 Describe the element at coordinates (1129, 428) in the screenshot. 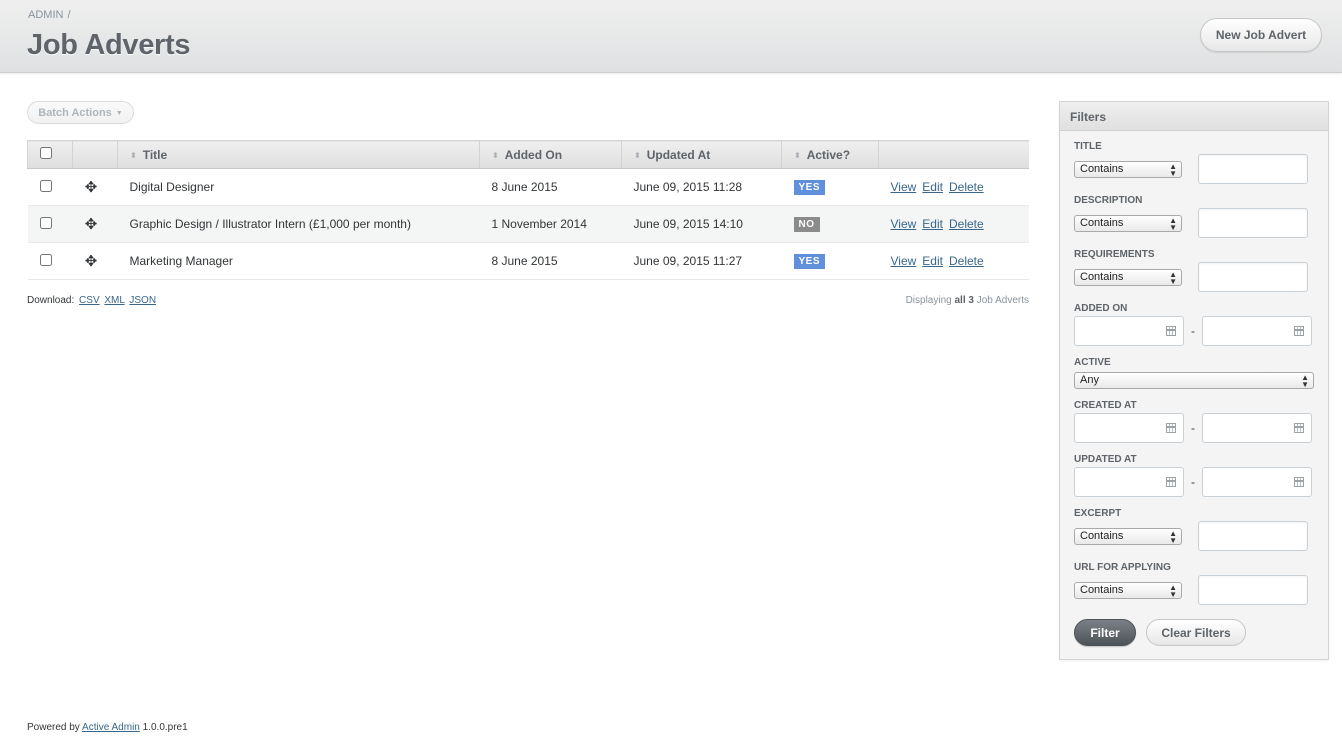

I see `created-at-from-input` at that location.